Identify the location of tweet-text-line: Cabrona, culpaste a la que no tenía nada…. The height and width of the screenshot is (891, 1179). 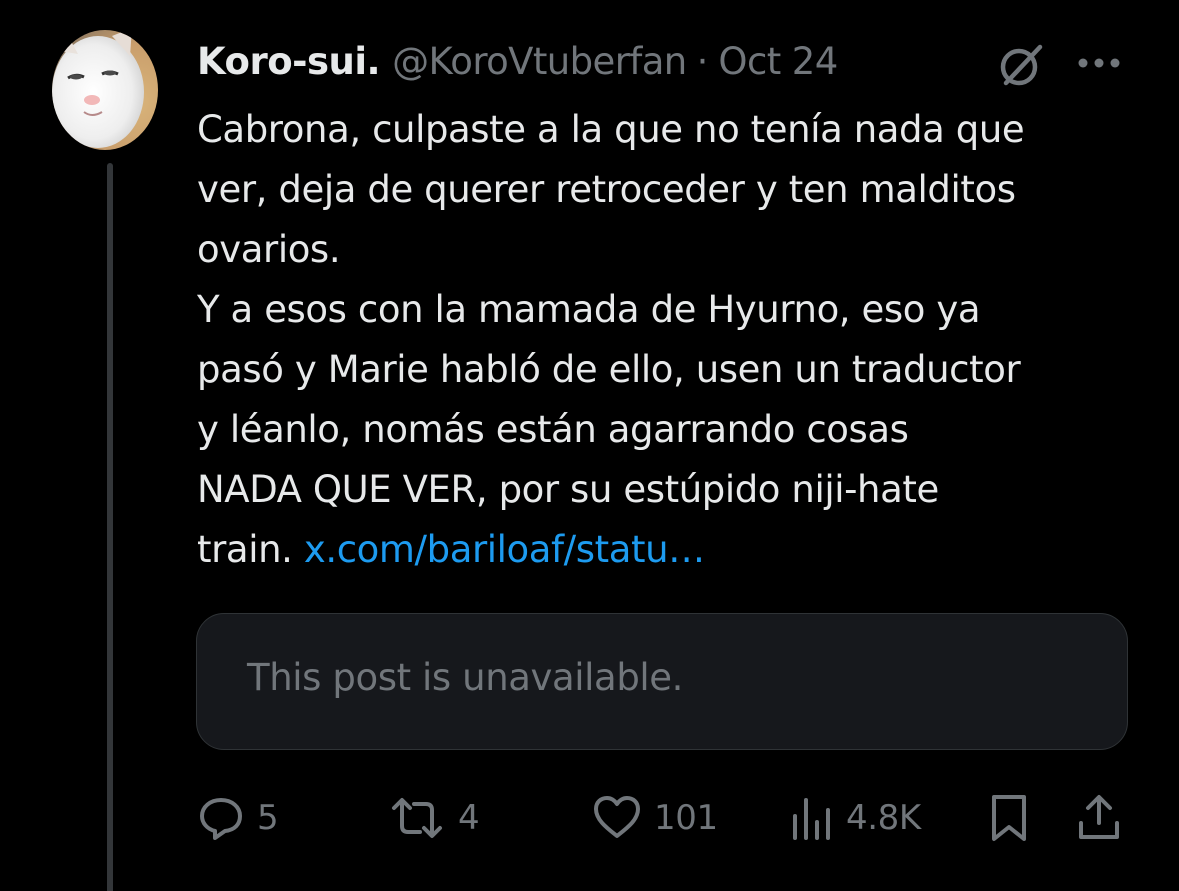
(611, 129).